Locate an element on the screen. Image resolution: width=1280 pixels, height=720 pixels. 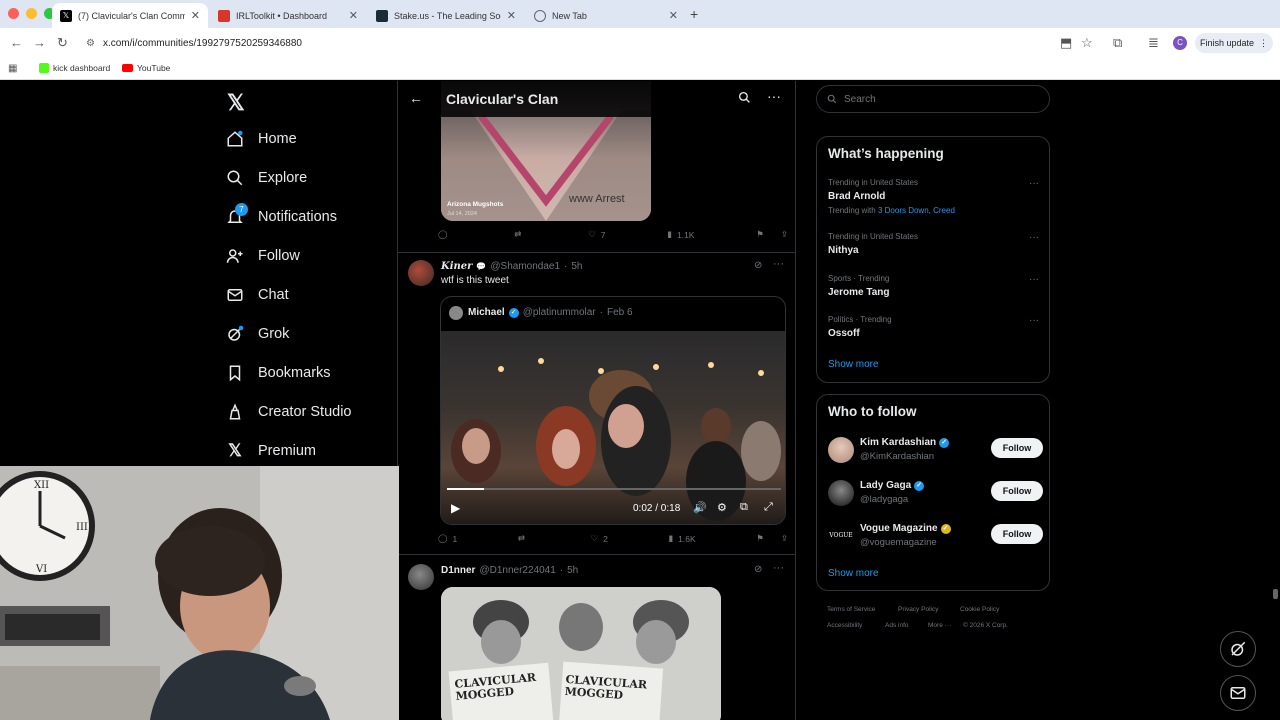
nav-explore: Explore is located at coordinates (266, 178).